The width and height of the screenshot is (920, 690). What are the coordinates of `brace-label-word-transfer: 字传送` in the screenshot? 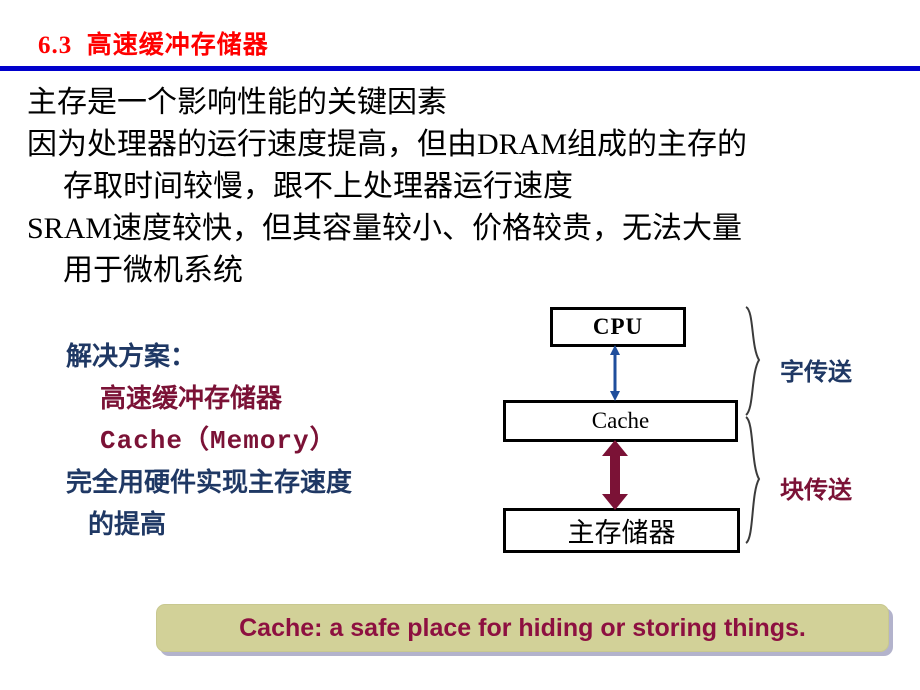 It's located at (816, 373).